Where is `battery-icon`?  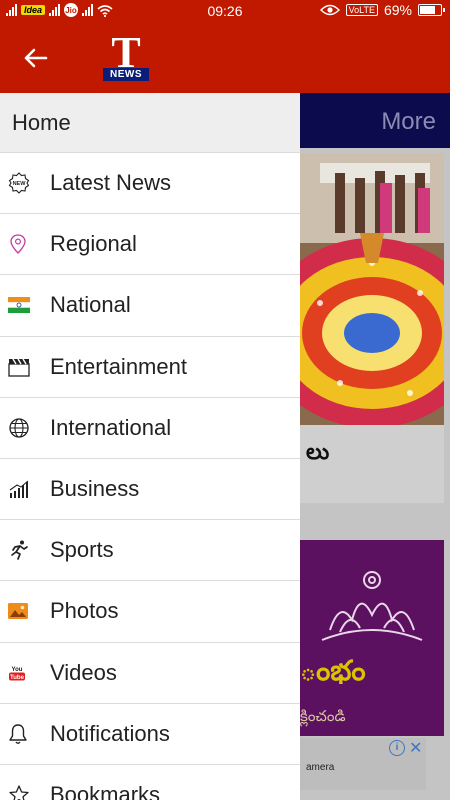
battery-icon is located at coordinates (431, 10).